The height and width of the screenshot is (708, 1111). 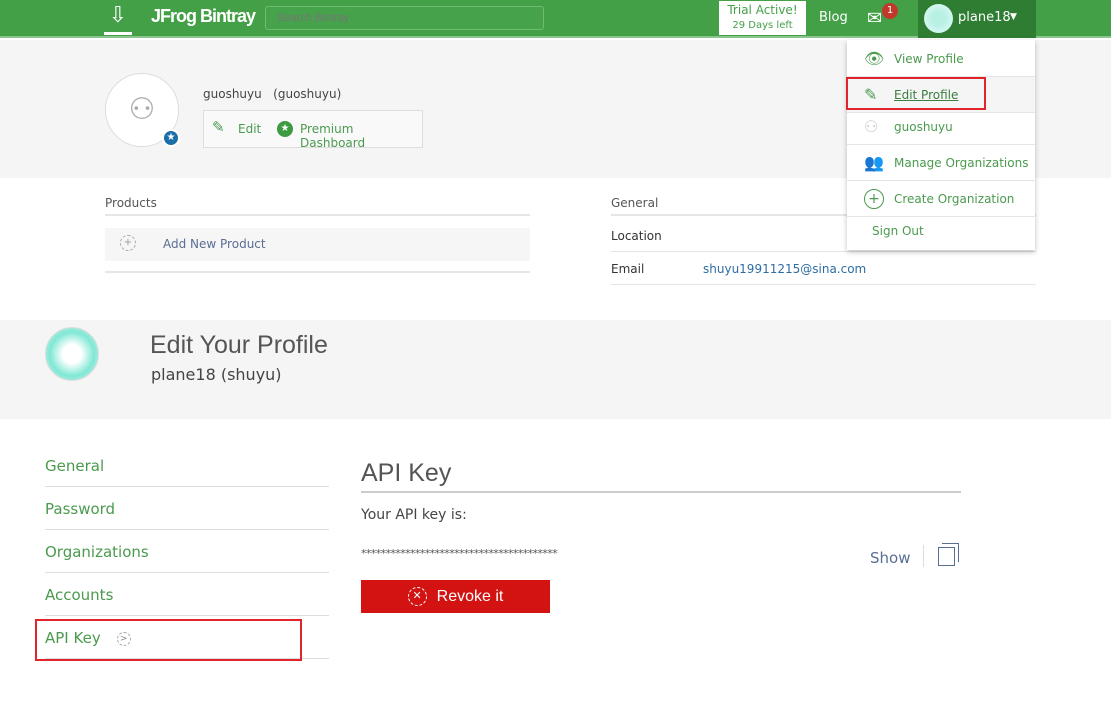 What do you see at coordinates (636, 236) in the screenshot?
I see `location-label: Location` at bounding box center [636, 236].